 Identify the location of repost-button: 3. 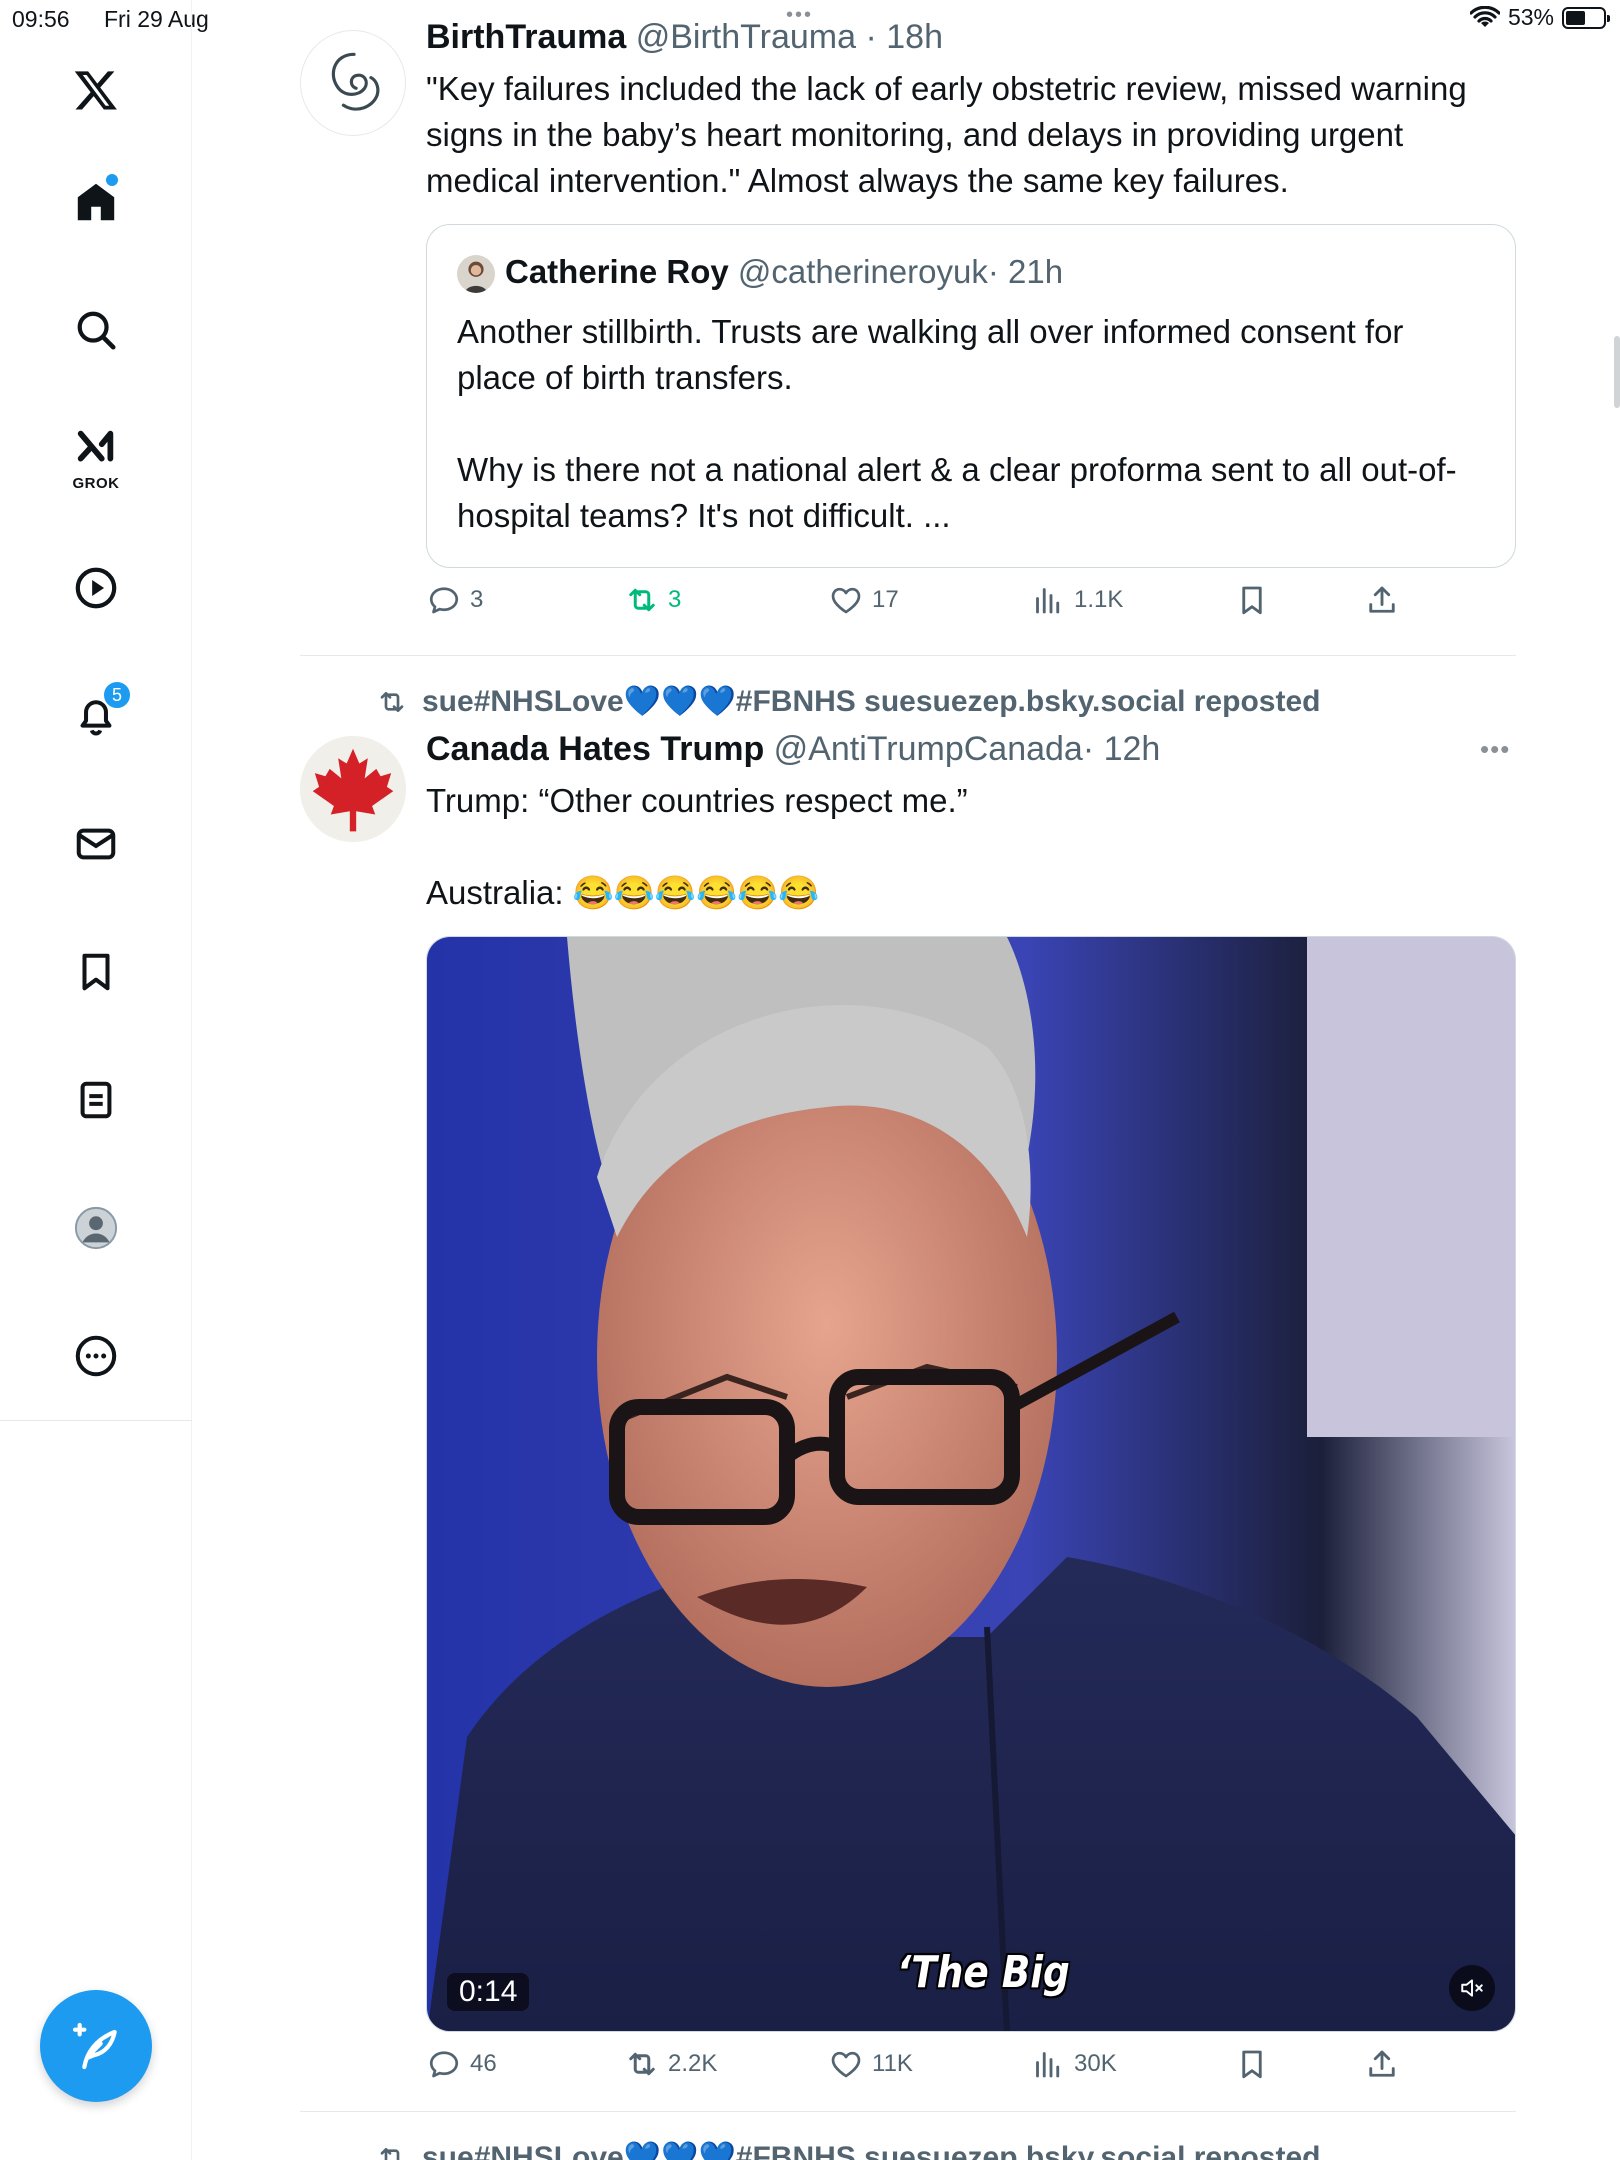
(652, 600).